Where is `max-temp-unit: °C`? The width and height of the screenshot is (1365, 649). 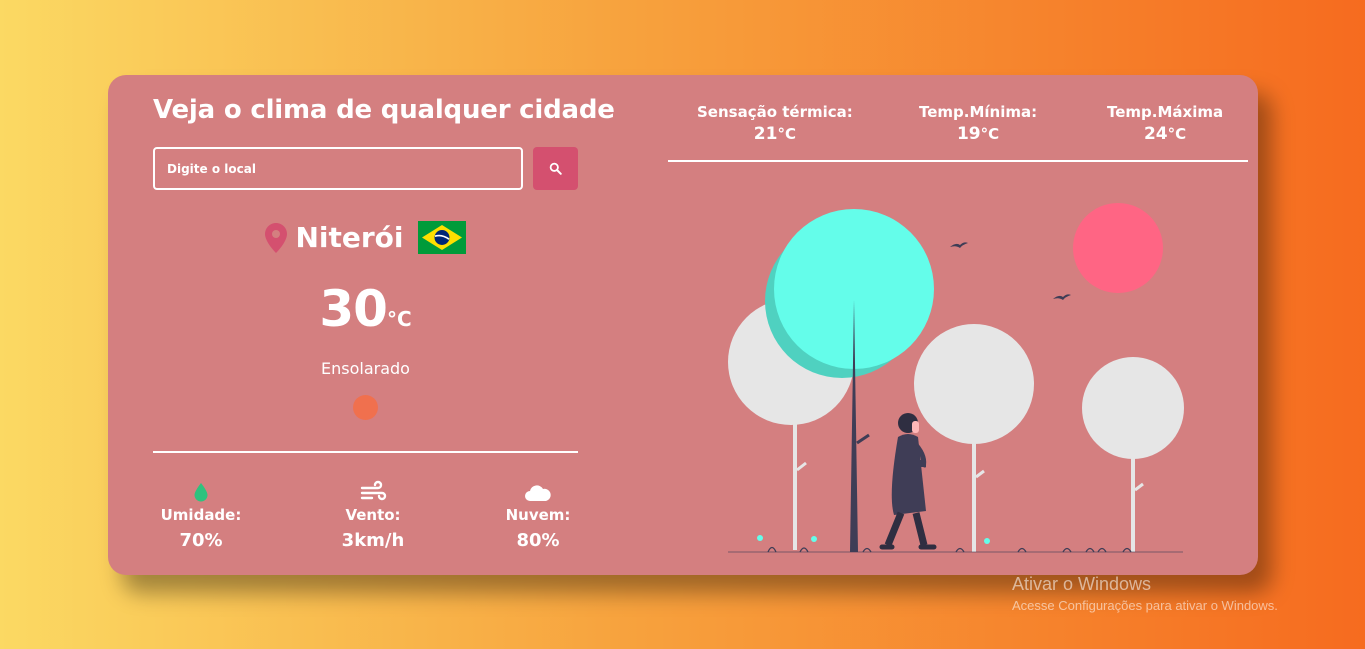
max-temp-unit: °C is located at coordinates (1177, 134).